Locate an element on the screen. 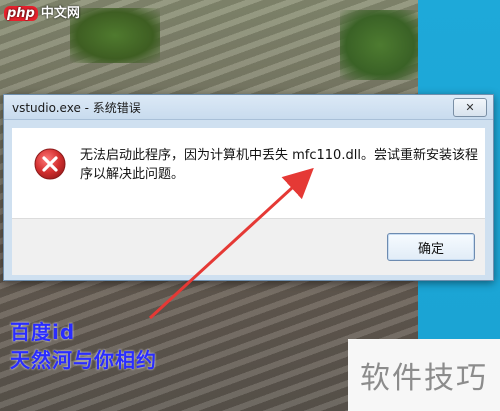  dialog-titlebar: vstudio.exe - 系统错误 is located at coordinates (248, 107).